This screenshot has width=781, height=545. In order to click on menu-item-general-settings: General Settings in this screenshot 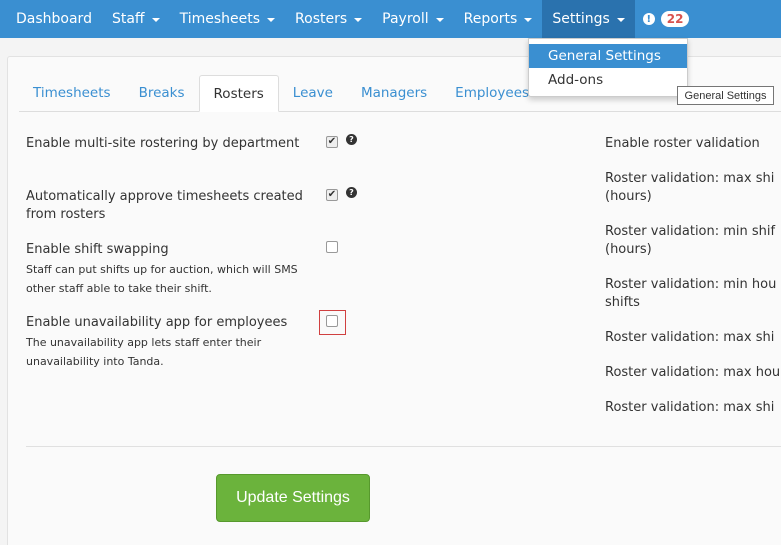, I will do `click(608, 56)`.